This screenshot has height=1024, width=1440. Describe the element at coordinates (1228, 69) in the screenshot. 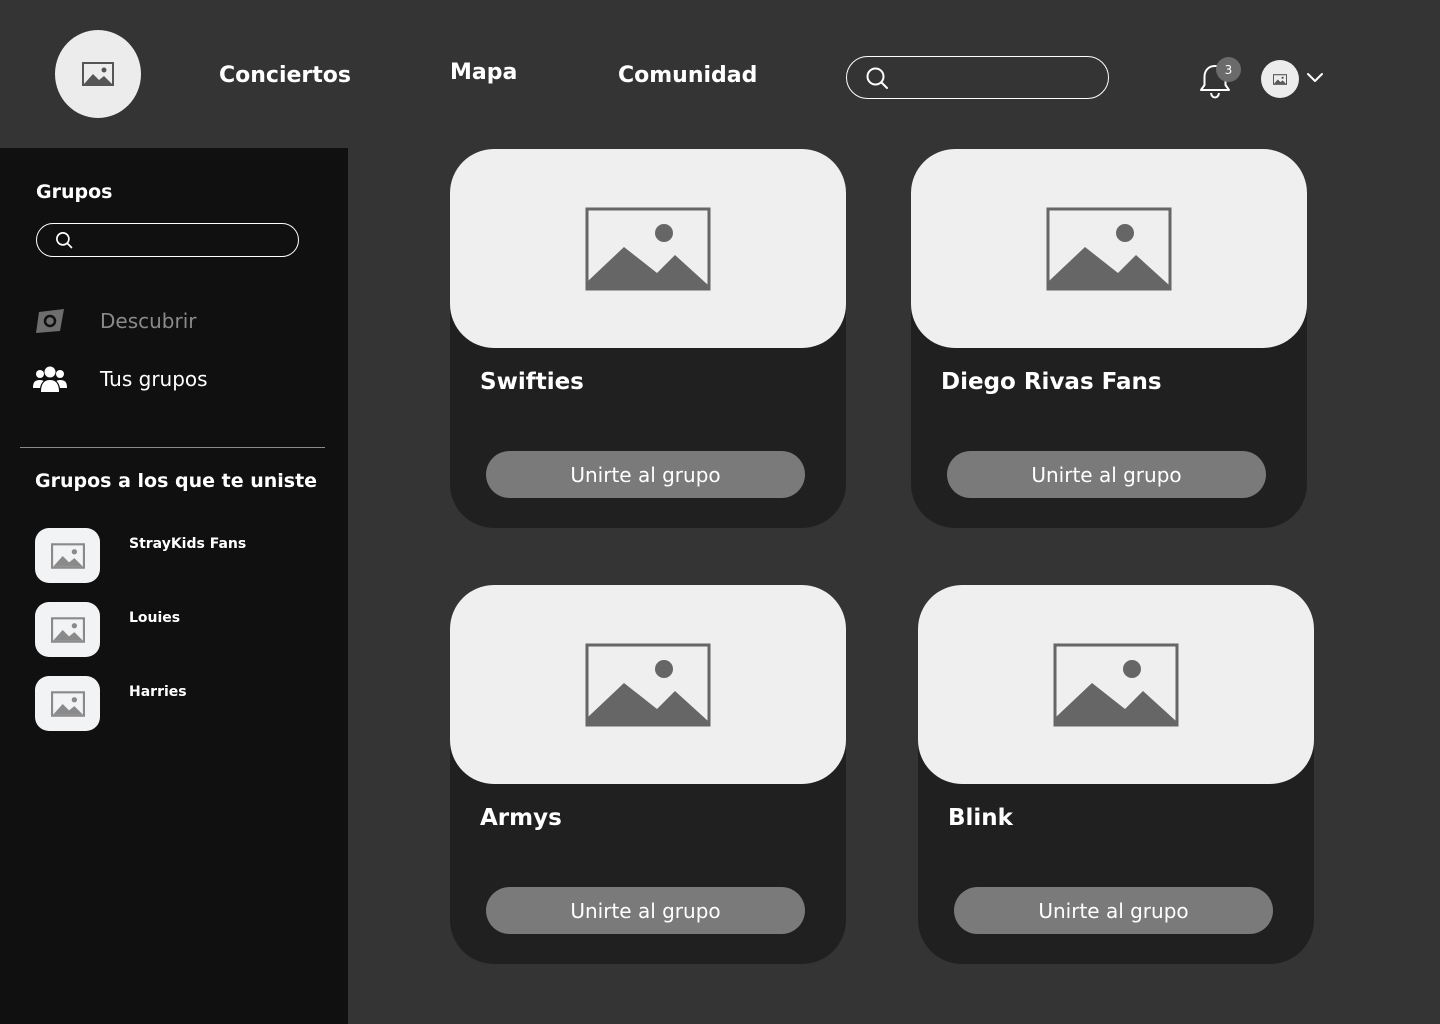

I see `notification-count-badge: 3` at that location.